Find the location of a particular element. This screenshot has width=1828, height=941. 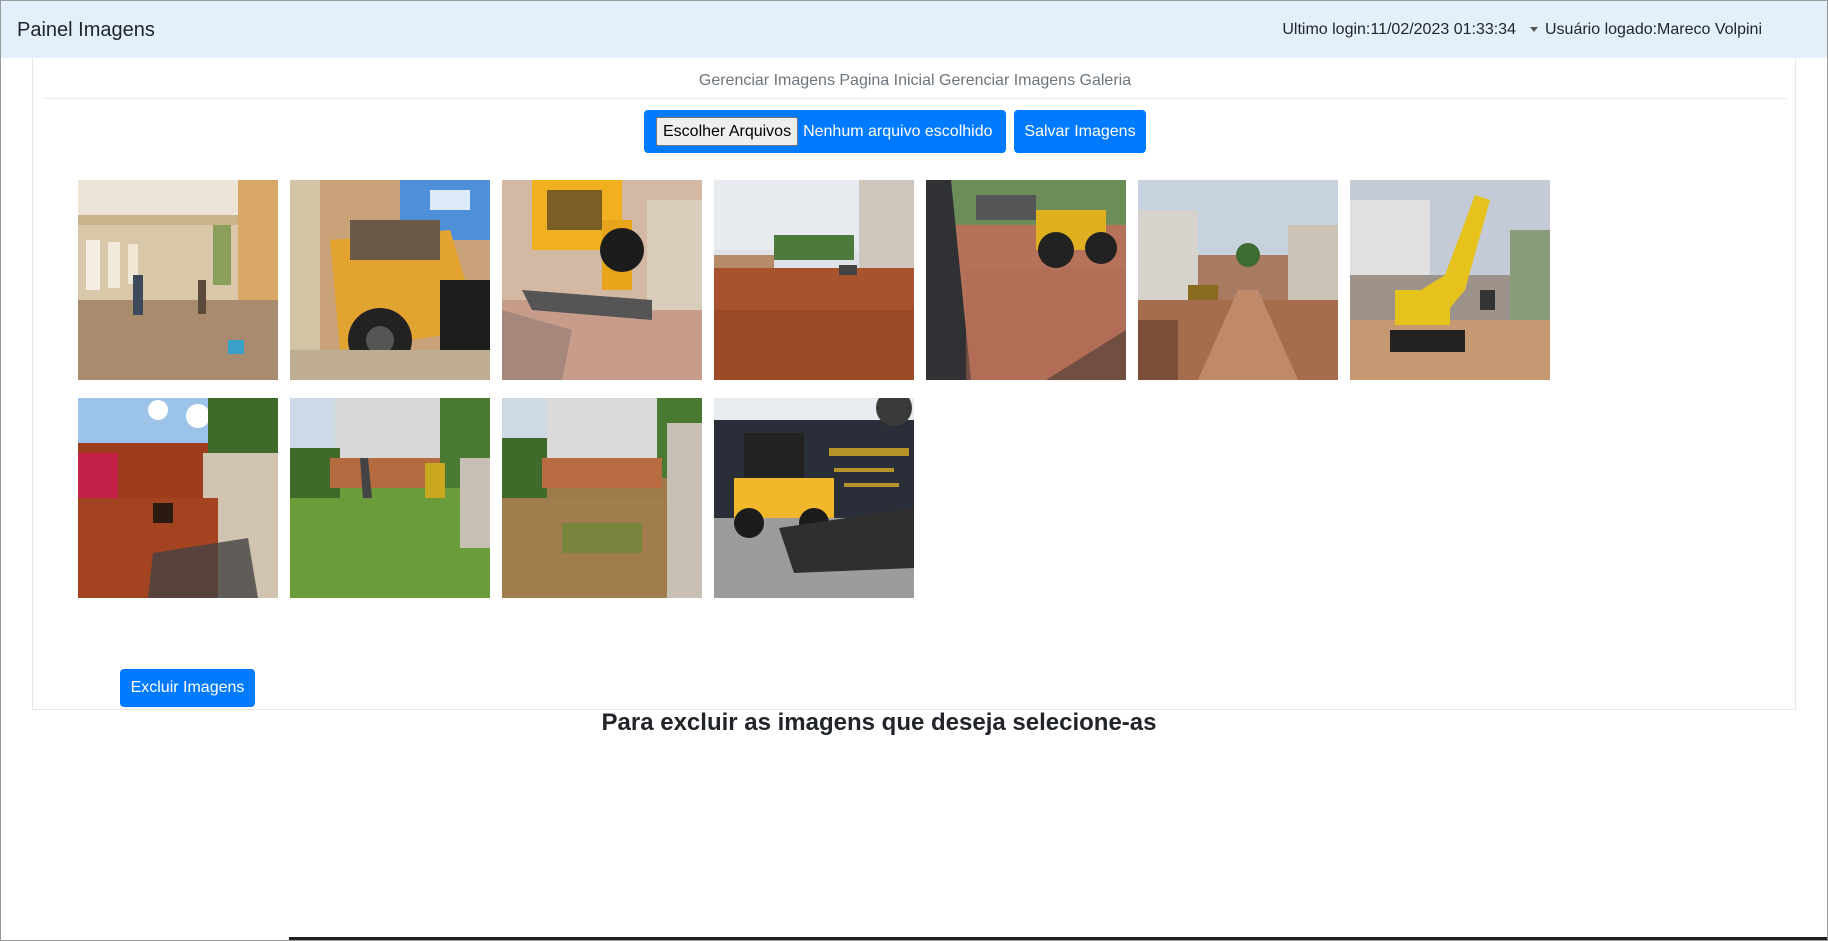

photo-cleared-yard-icon is located at coordinates (602, 498).